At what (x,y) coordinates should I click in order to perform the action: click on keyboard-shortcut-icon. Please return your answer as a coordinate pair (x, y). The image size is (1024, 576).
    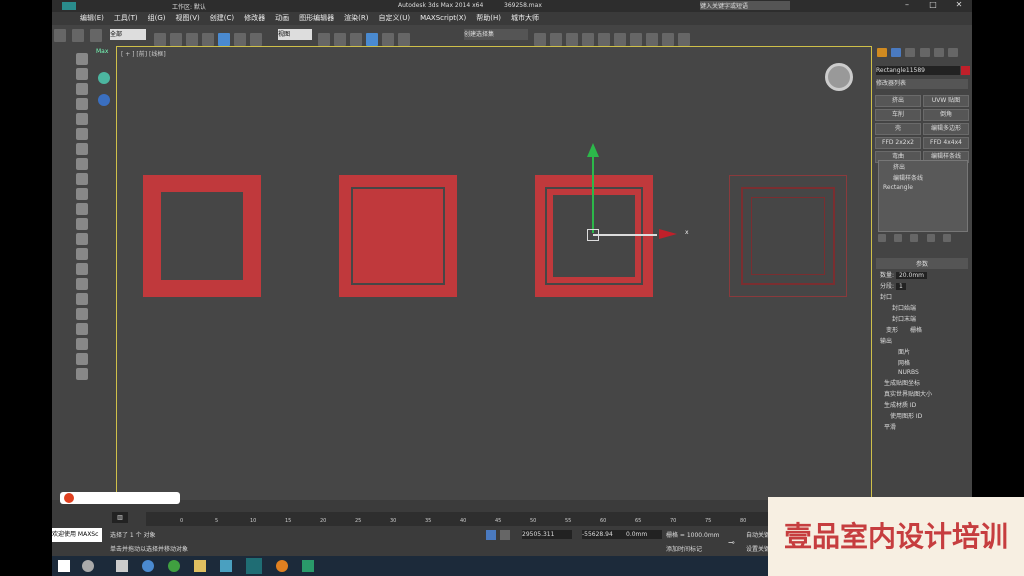
    Looking at the image, I should click on (356, 39).